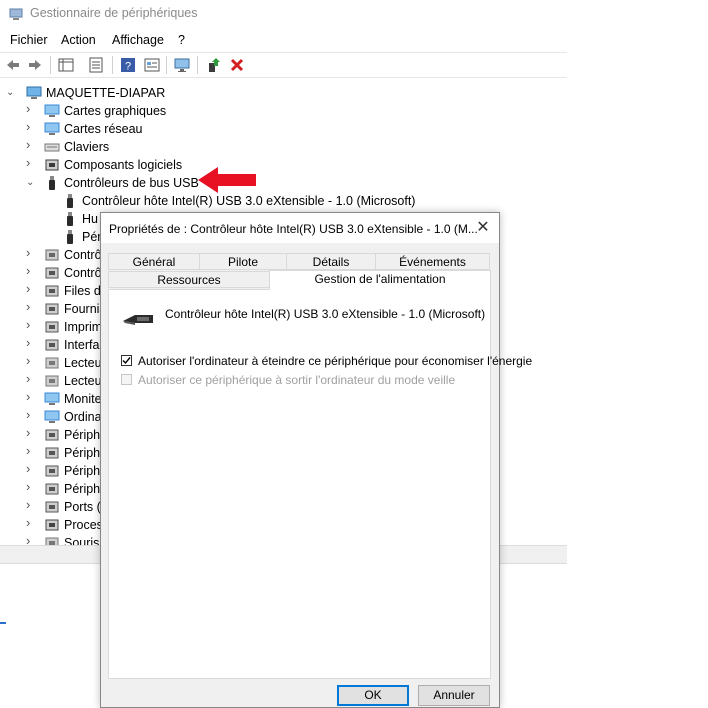 Image resolution: width=708 pixels, height=708 pixels. Describe the element at coordinates (237, 65) in the screenshot. I see `uninstall-icon` at that location.